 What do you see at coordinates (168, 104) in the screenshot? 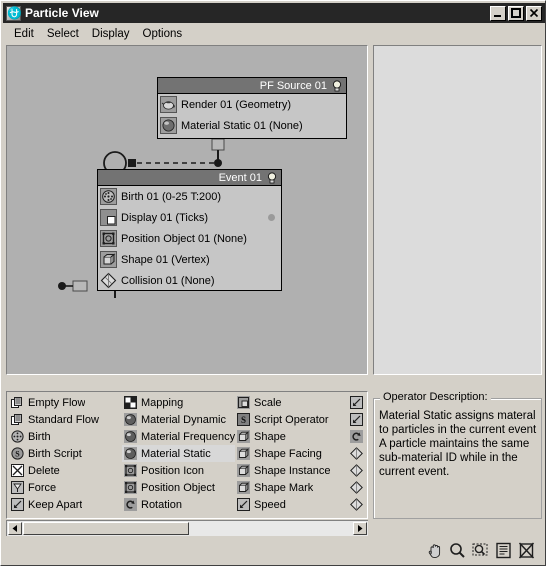
I see `render-teapot-icon` at bounding box center [168, 104].